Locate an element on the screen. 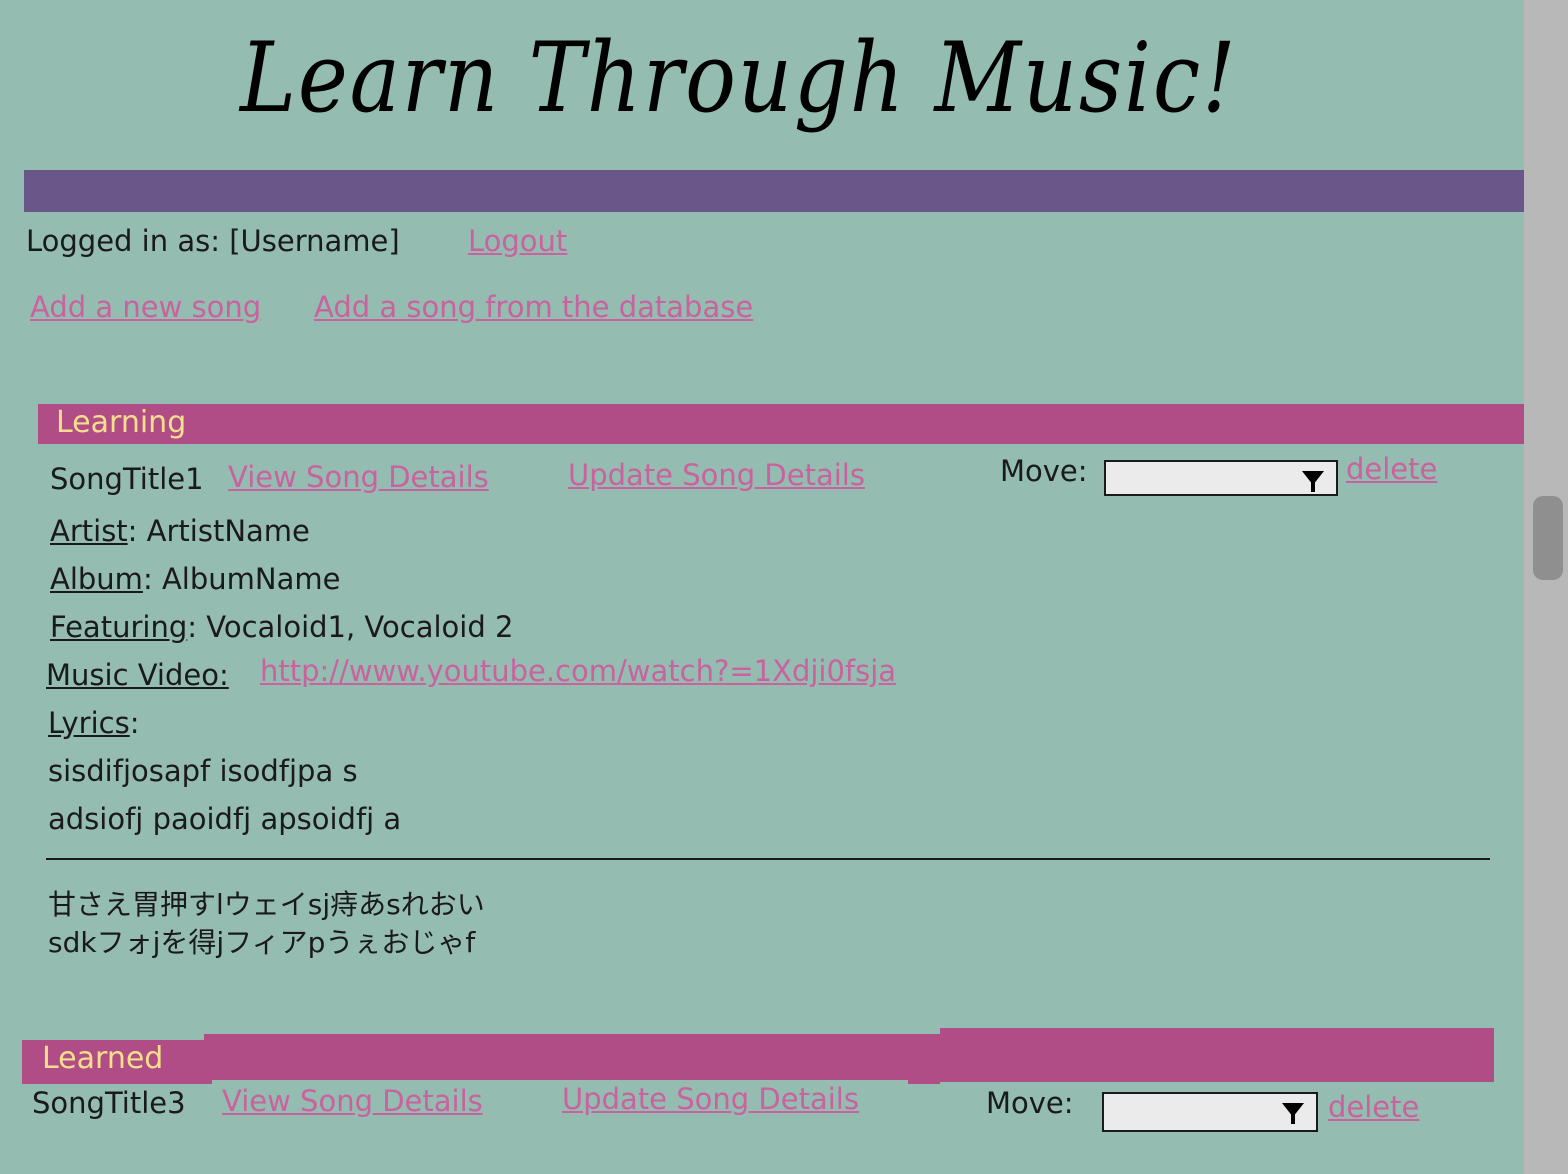  album-label: Album is located at coordinates (96, 579).